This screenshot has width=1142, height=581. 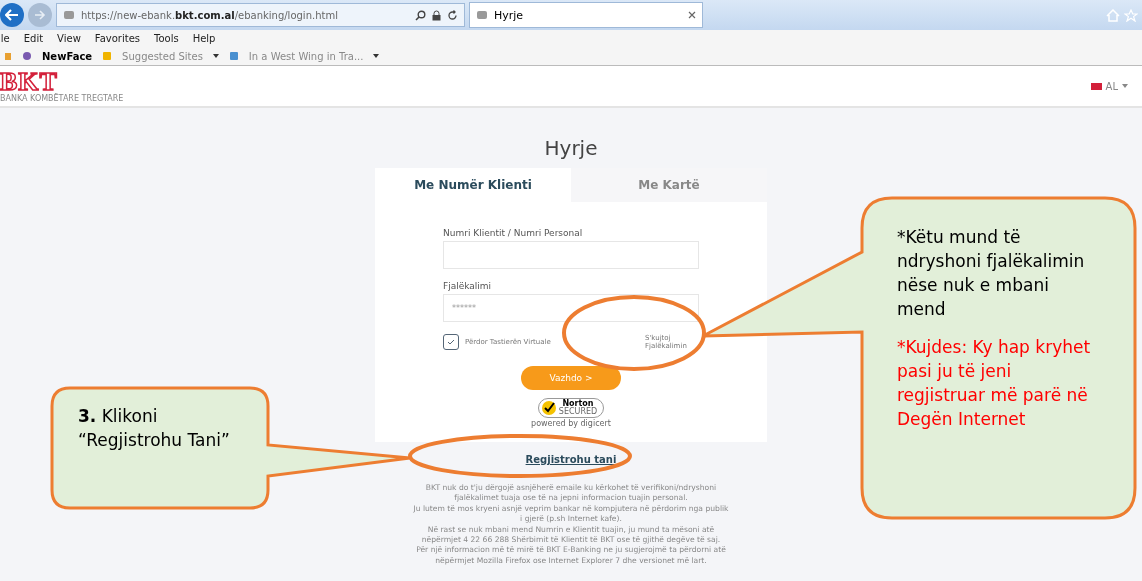 I want to click on flag-icon, so click(x=1096, y=86).